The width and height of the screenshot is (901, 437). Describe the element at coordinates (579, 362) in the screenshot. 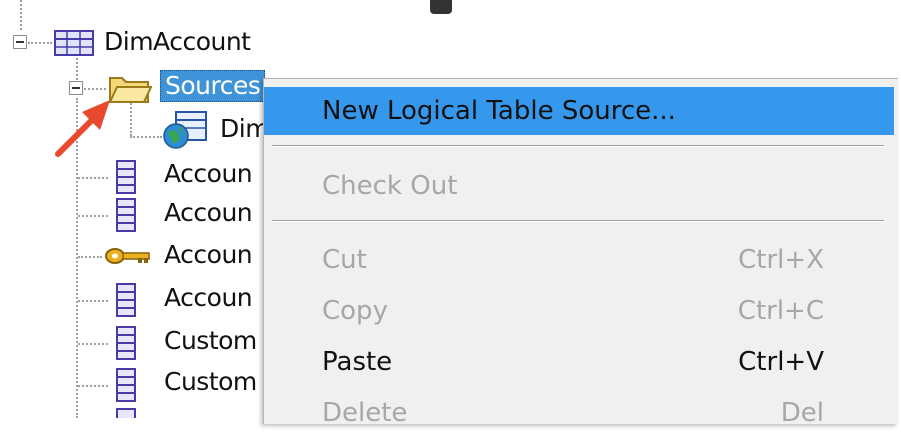

I see `menu-item-paste: Paste Ctrl+V` at that location.